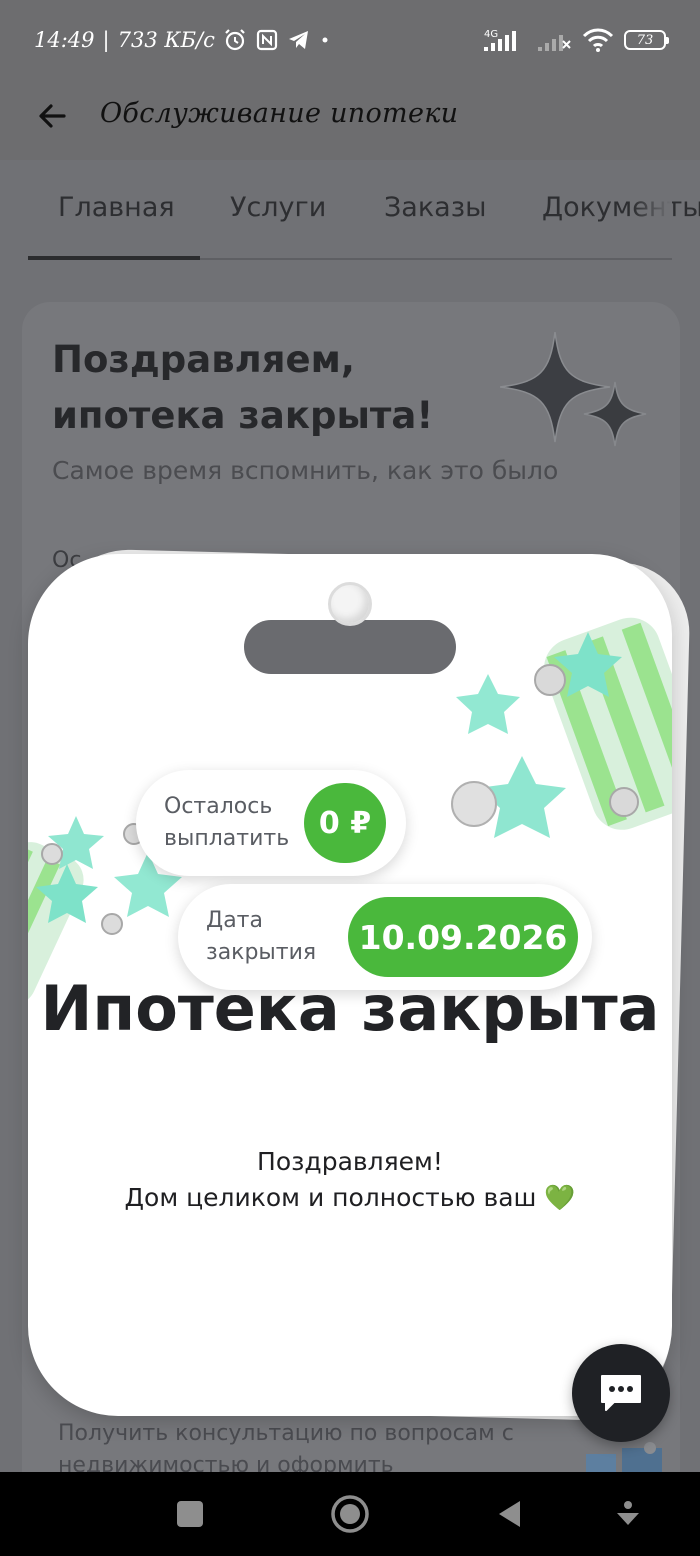  I want to click on close-date-value: 10.09.2026, so click(463, 937).